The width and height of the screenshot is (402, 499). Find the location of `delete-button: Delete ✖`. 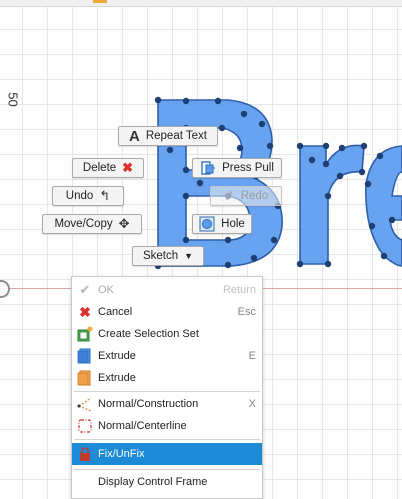

delete-button: Delete ✖ is located at coordinates (108, 168).